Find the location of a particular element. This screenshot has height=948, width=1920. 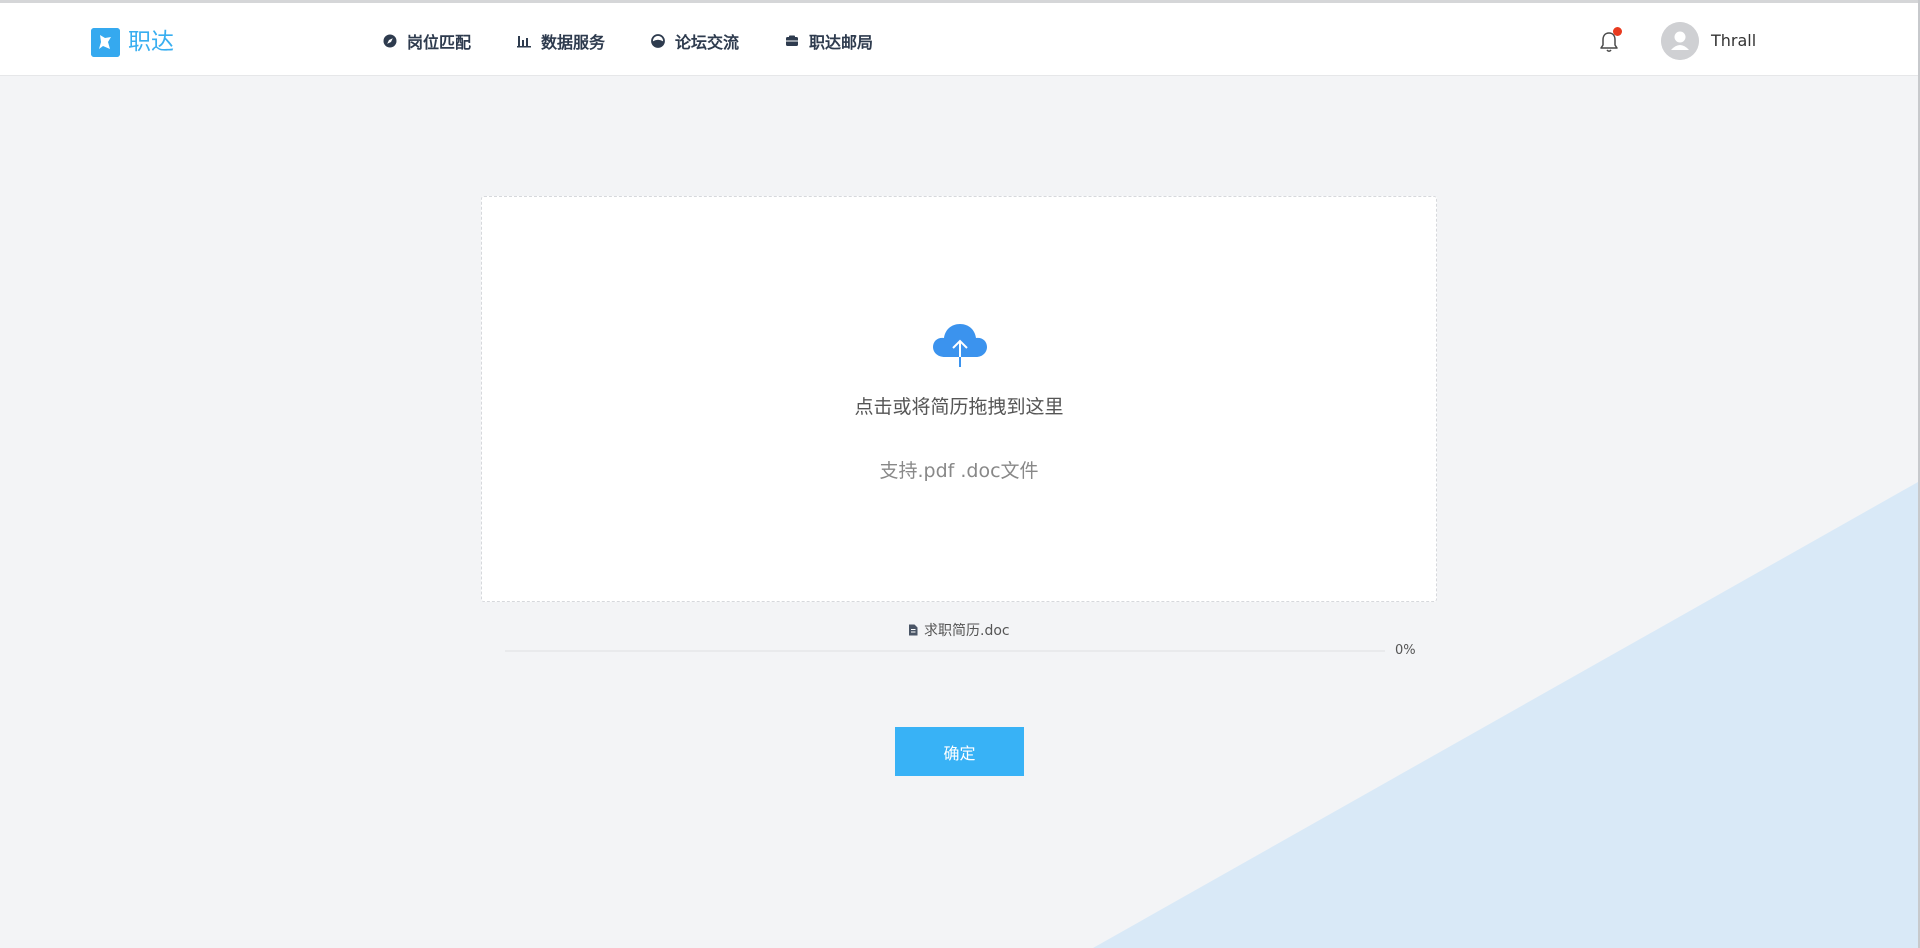

top-navbar: 职达 岗位匹配 数据服务 论坛交流 职达邮局 Thrall is located at coordinates (960, 39).